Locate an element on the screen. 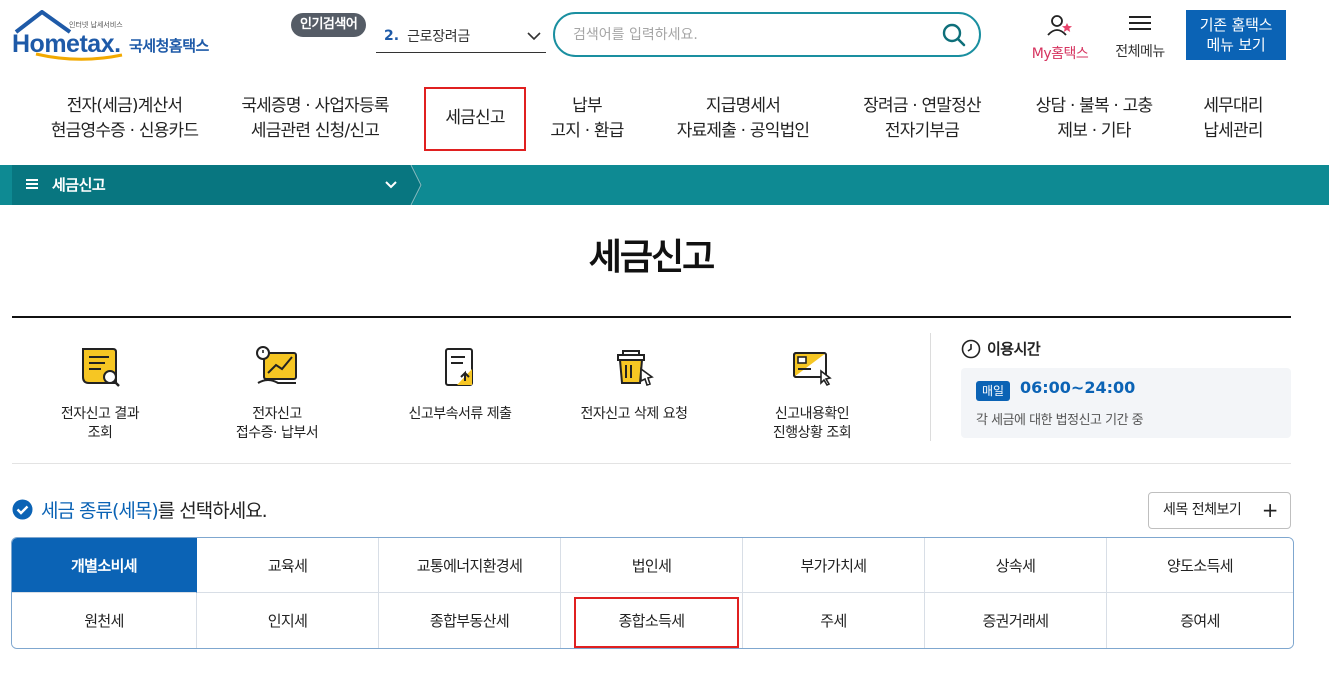 The image size is (1329, 675). section-divider is located at coordinates (651, 463).